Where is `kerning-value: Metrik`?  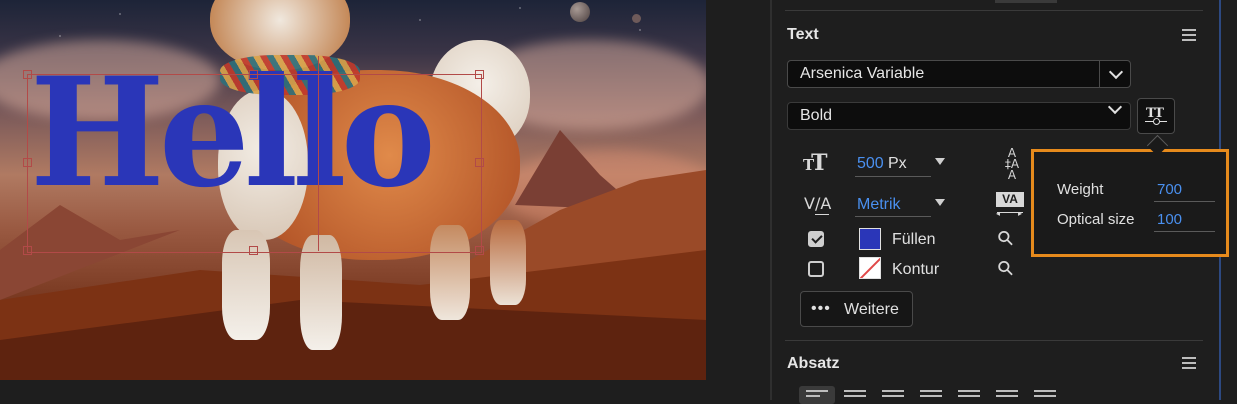
kerning-value: Metrik is located at coordinates (879, 205).